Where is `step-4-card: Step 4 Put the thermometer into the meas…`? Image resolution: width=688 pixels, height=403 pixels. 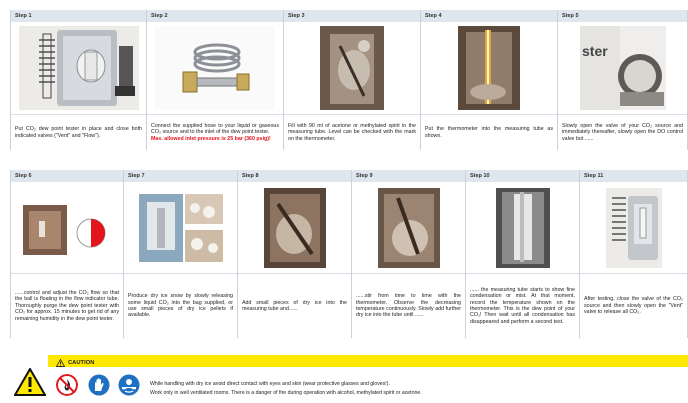
step-4-card: Step 4 Put the thermometer into the meas… is located at coordinates (489, 80).